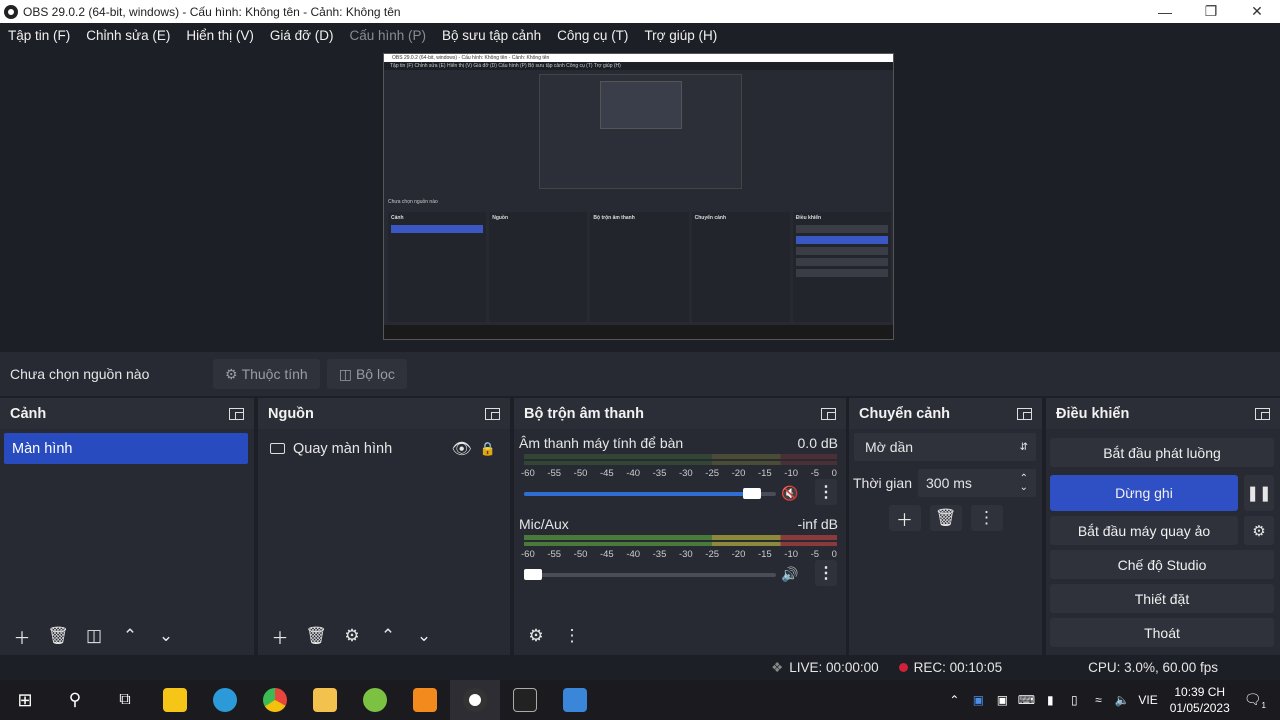  What do you see at coordinates (126, 448) in the screenshot?
I see `scene-item: Màn hình` at bounding box center [126, 448].